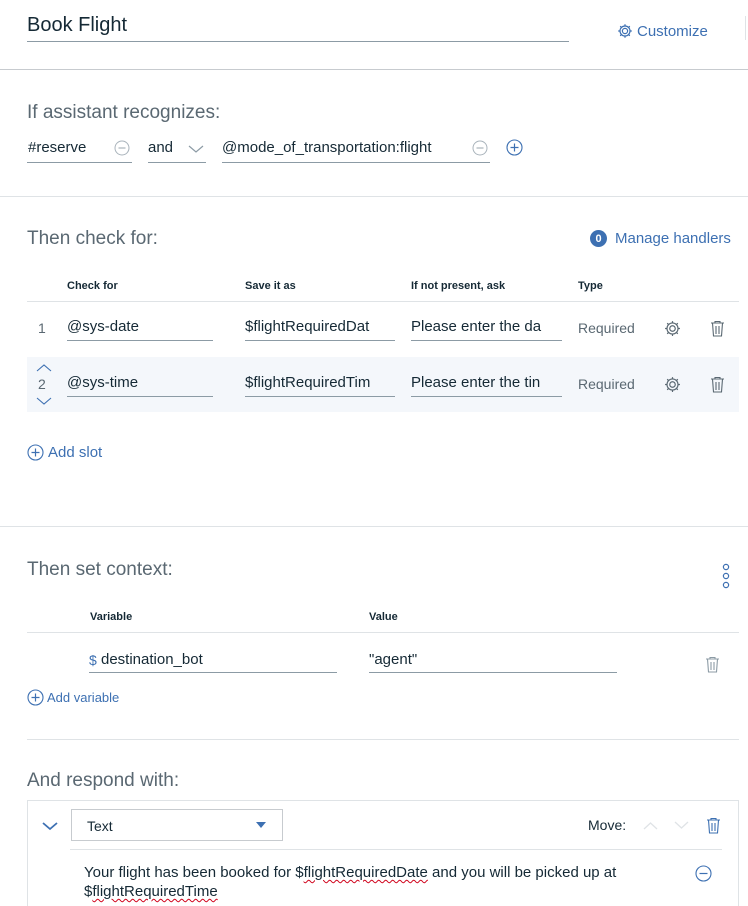 The width and height of the screenshot is (748, 906). I want to click on response-variable: flightRequiredDate, so click(365, 872).